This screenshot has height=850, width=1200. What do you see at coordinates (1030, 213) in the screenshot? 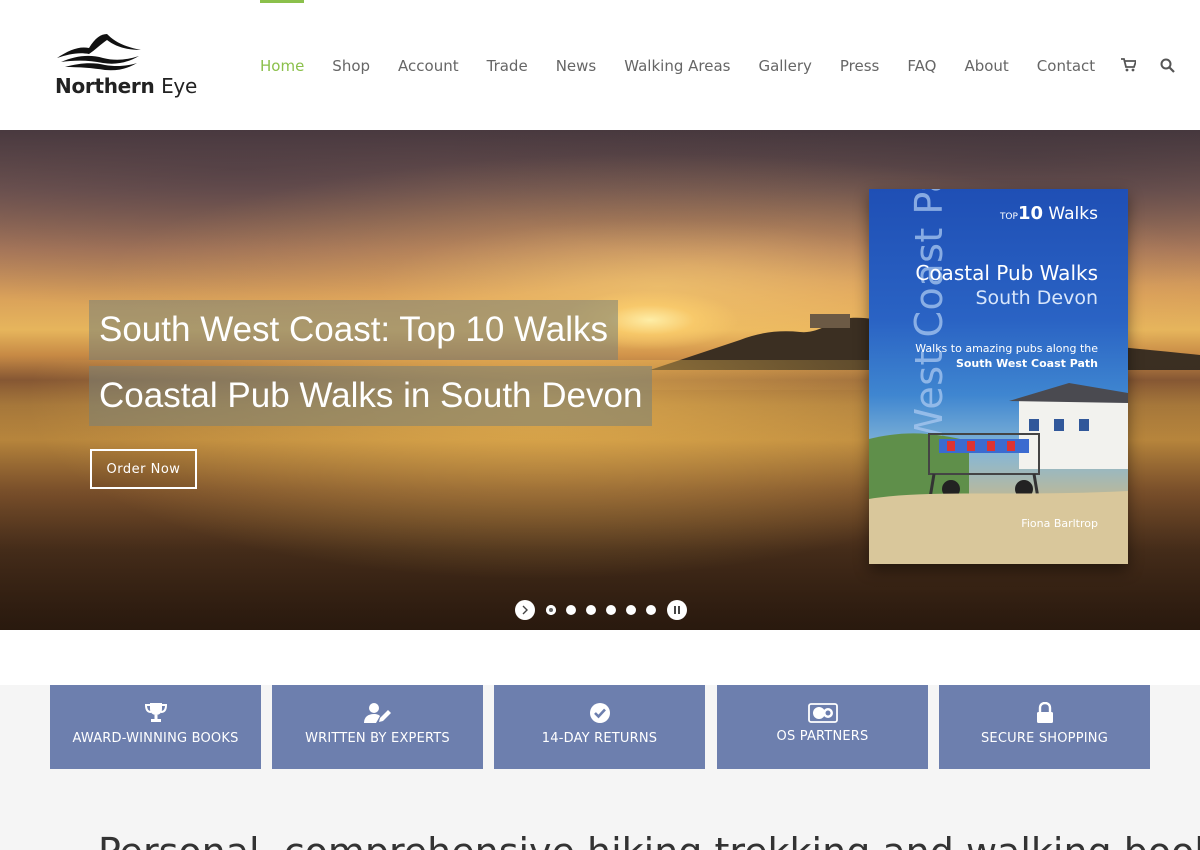
I see `book-series-number: 10` at bounding box center [1030, 213].